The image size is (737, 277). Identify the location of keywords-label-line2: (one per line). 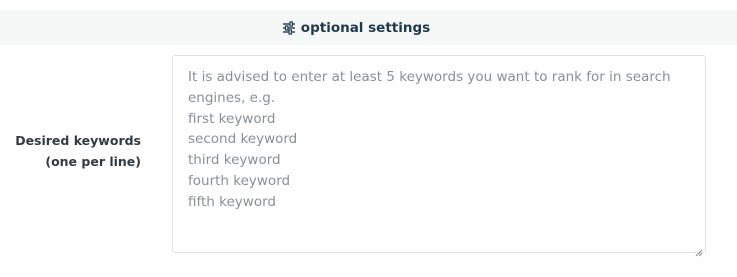
(93, 161).